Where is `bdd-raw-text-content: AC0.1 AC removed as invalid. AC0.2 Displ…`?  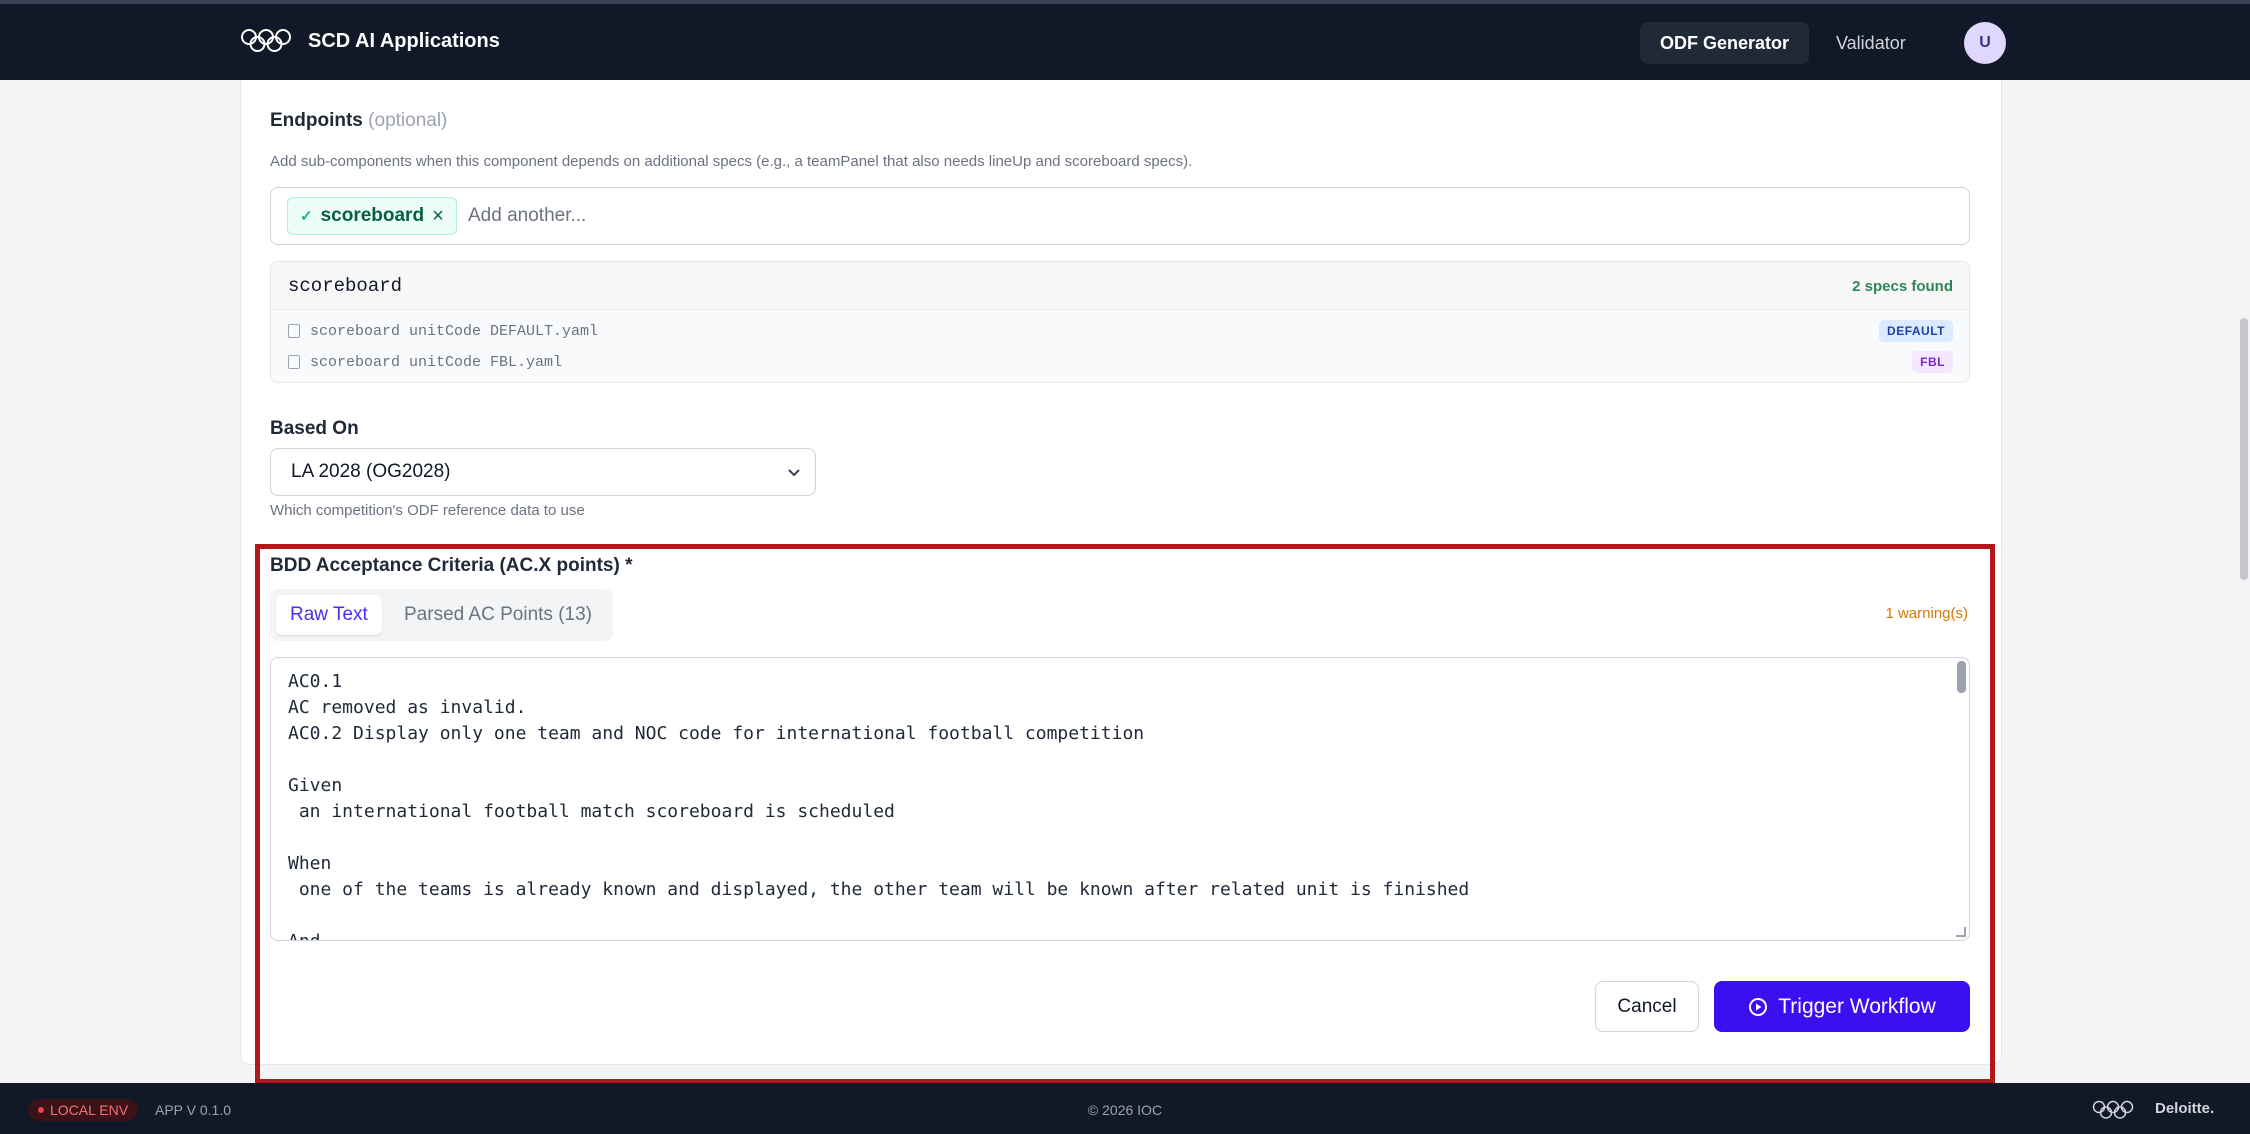 bdd-raw-text-content: AC0.1 AC removed as invalid. AC0.2 Displ… is located at coordinates (878, 804).